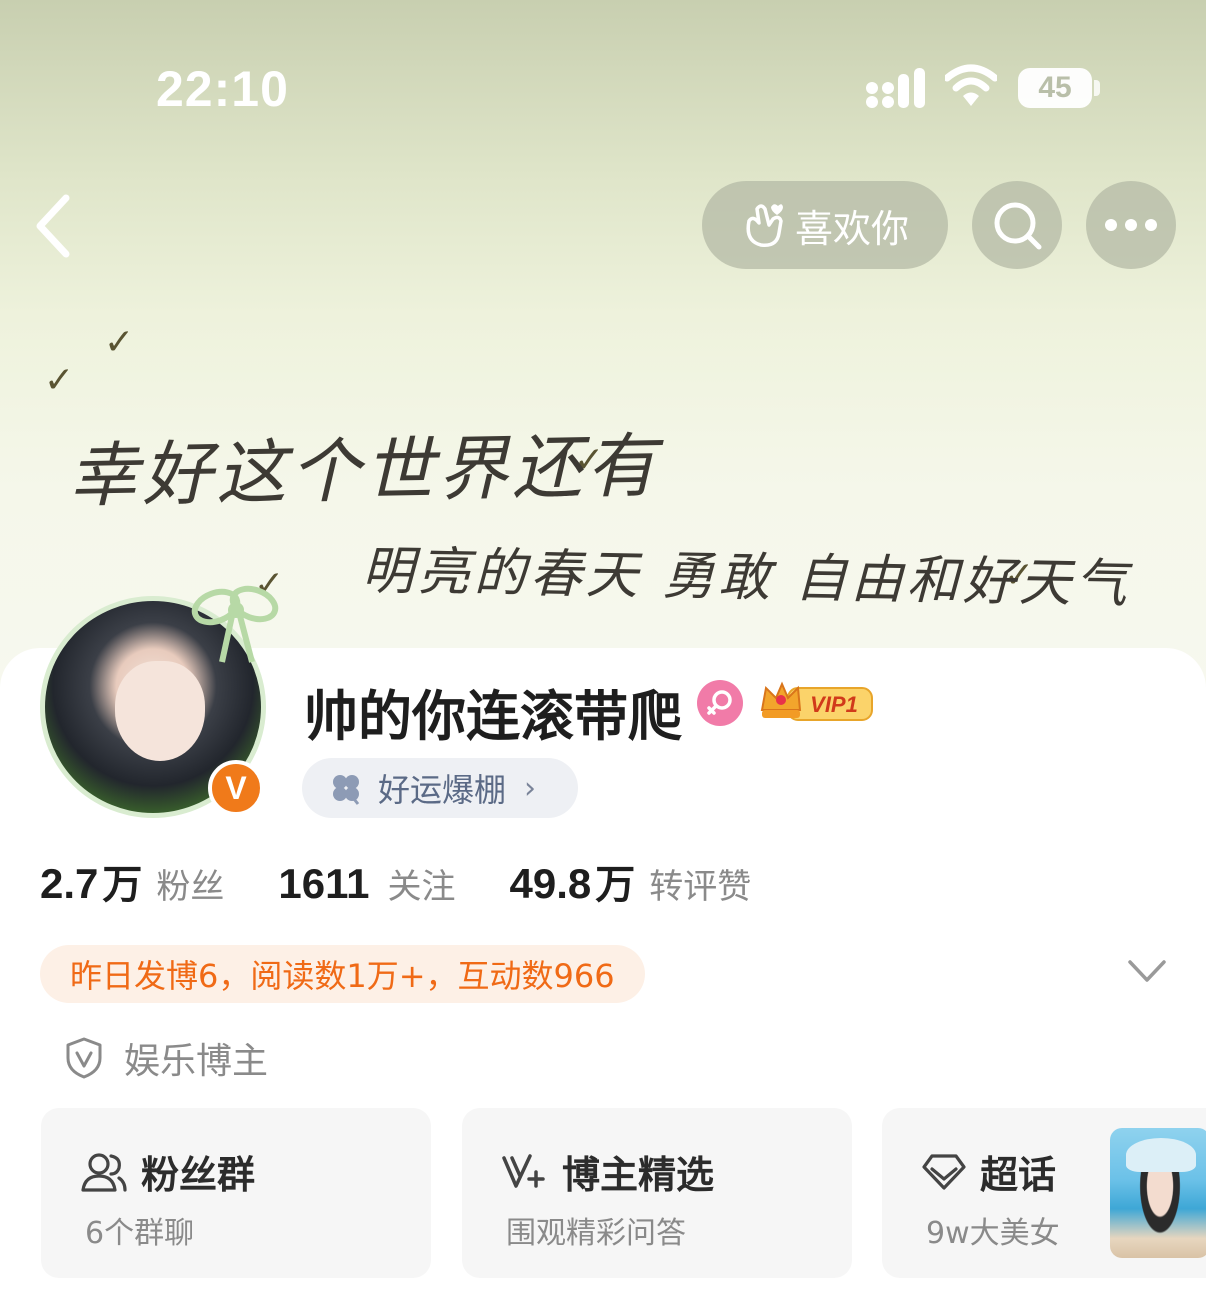  I want to click on battery-tip, so click(1097, 88).